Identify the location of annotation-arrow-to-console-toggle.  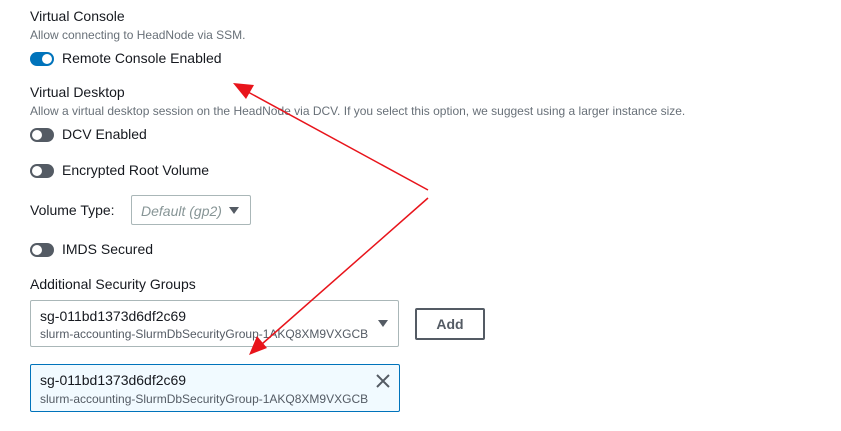
(331, 137).